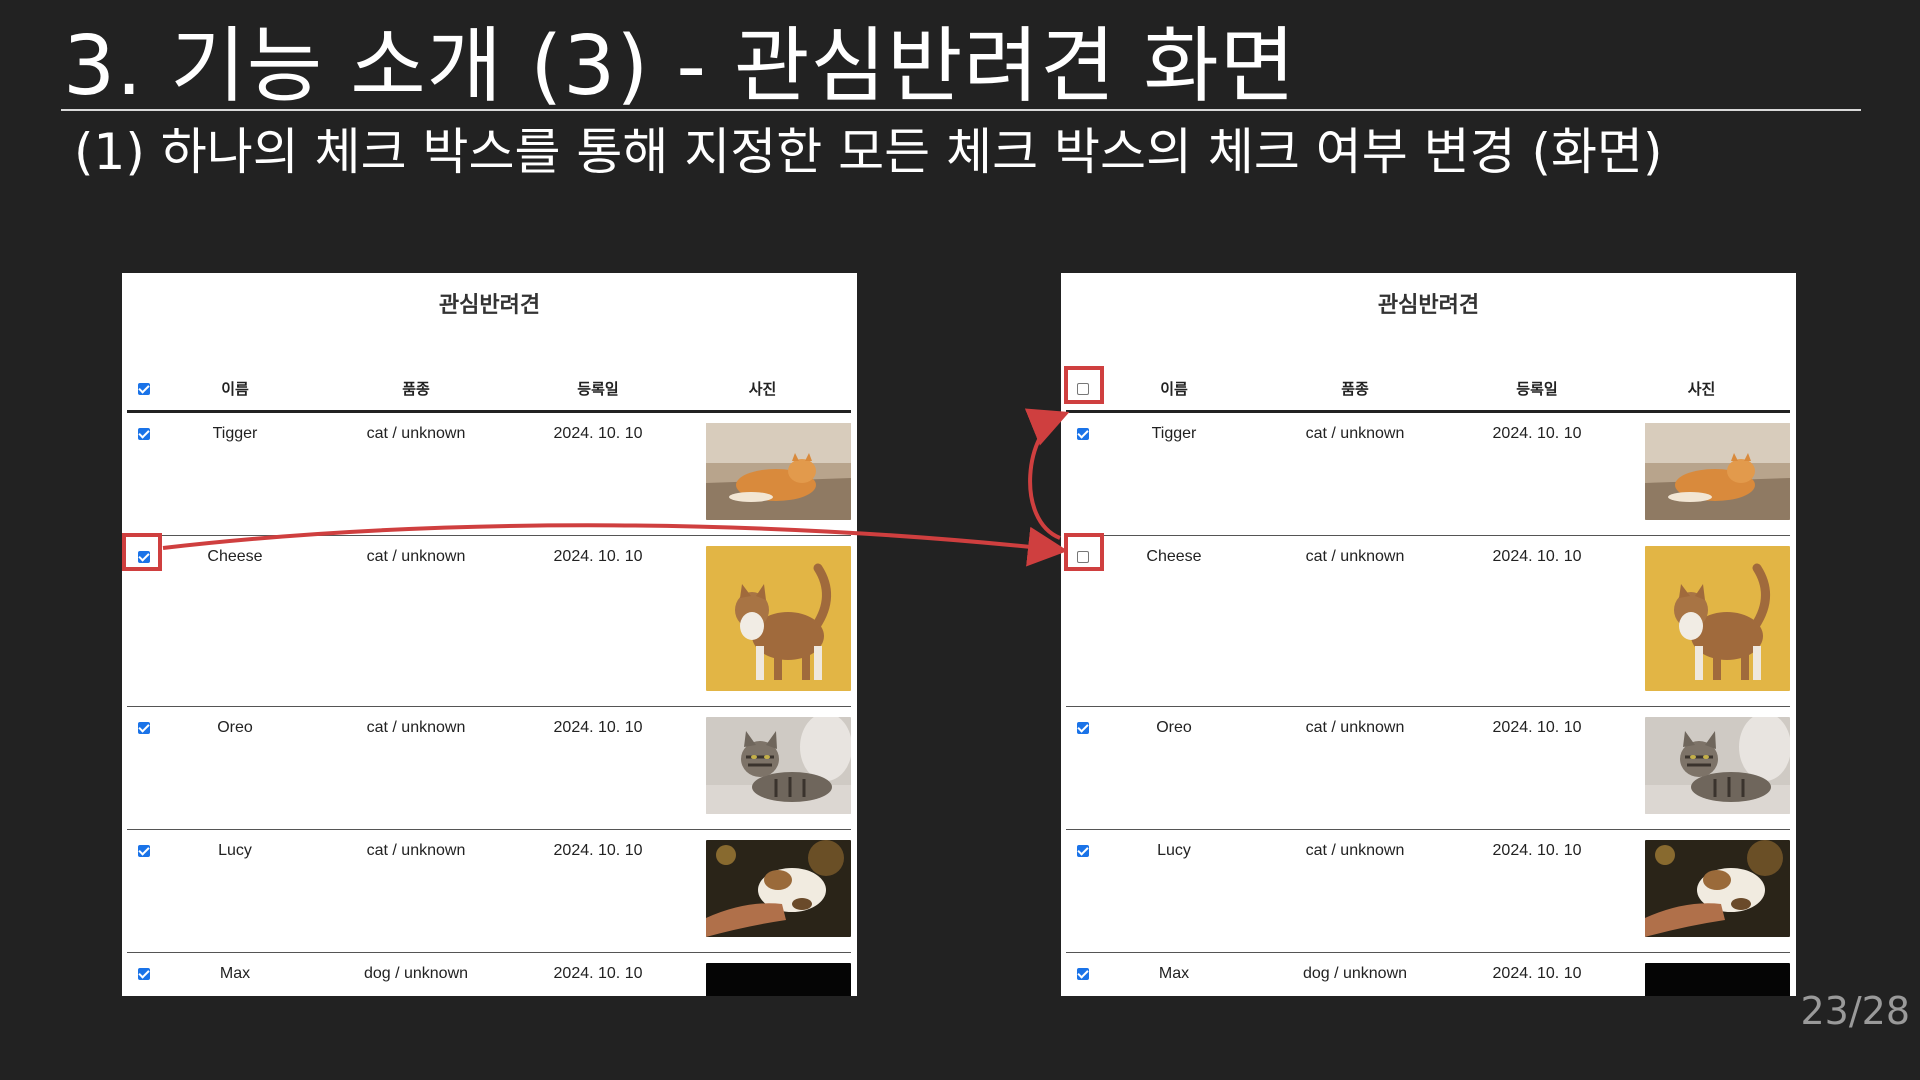  I want to click on highlight-cheese-checkbox-before, so click(142, 552).